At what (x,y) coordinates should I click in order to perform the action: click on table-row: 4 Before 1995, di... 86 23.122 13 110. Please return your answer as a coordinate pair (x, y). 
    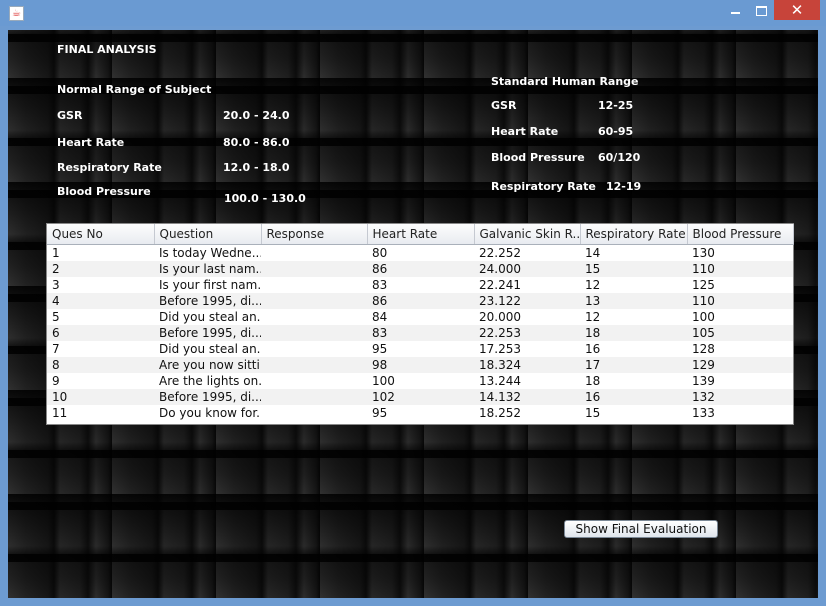
    Looking at the image, I should click on (420, 301).